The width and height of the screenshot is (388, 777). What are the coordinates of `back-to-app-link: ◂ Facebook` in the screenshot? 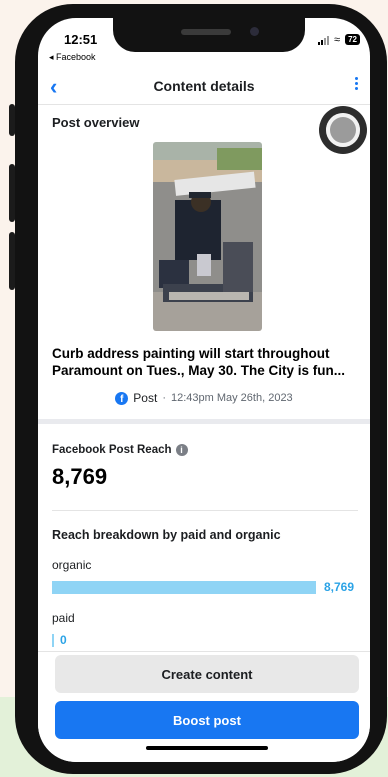 It's located at (72, 57).